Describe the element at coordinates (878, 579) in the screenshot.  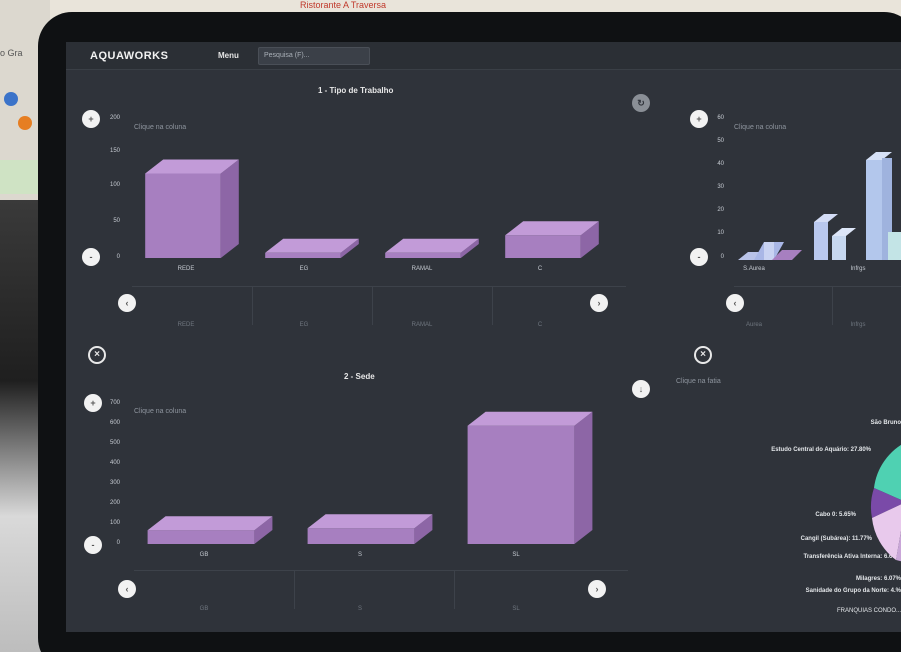
I see `pie-label: Milagres: 6.07%` at that location.